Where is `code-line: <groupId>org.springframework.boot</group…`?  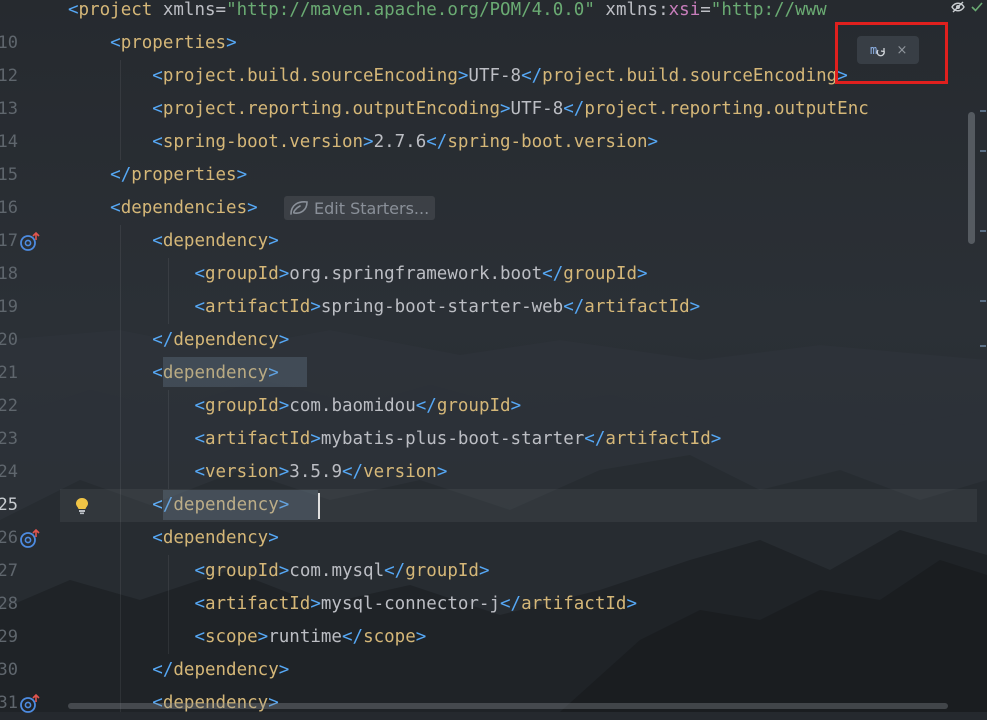 code-line: <groupId>org.springframework.boot</group… is located at coordinates (357, 274).